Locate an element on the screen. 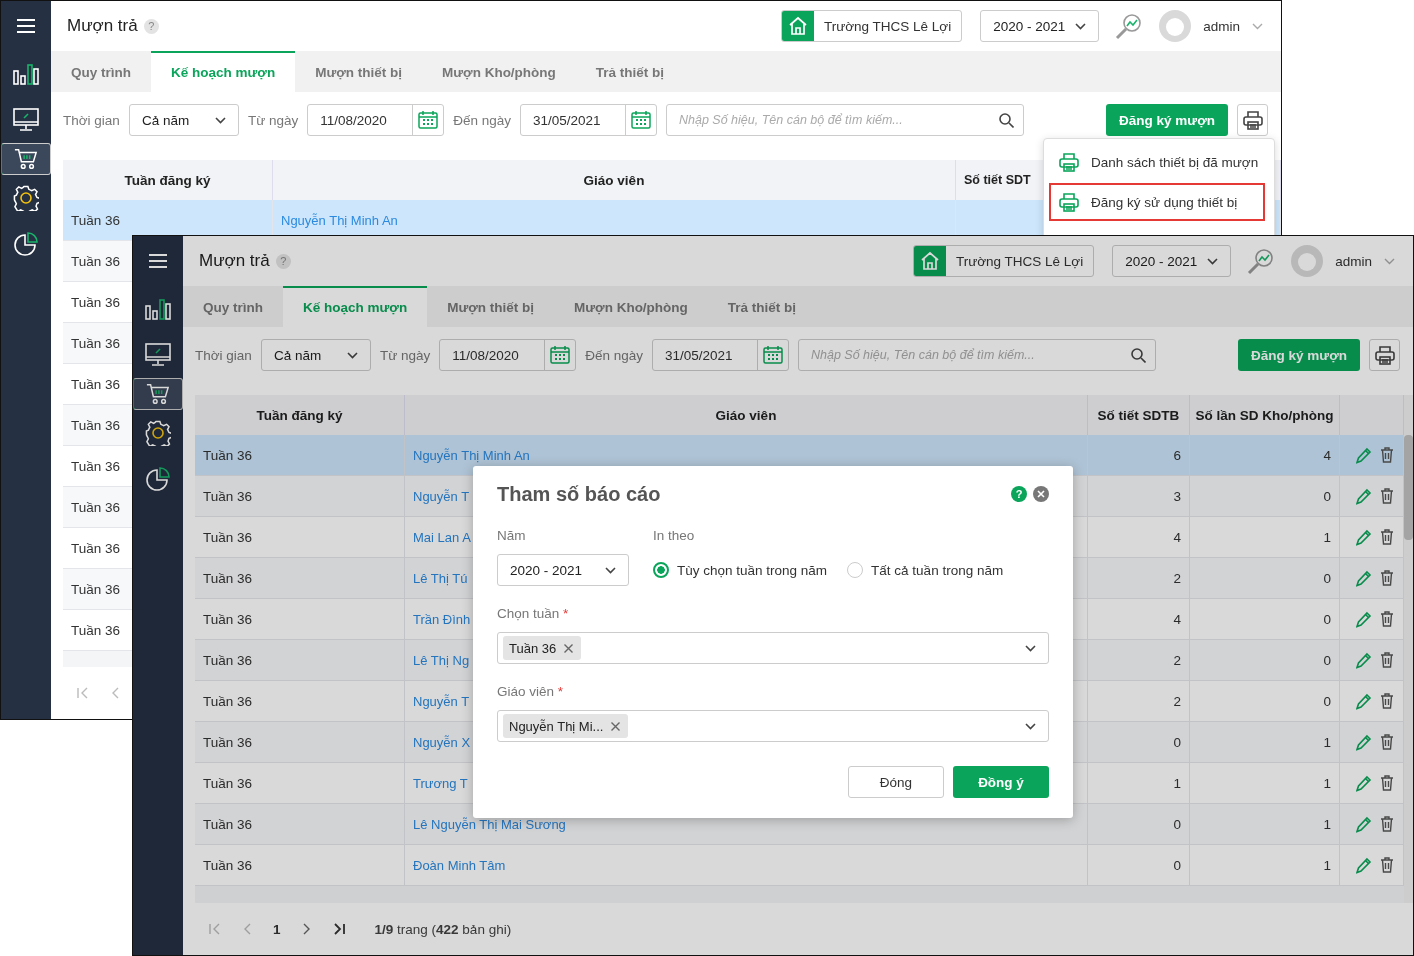 The width and height of the screenshot is (1414, 956). field-label: Giáo viên is located at coordinates (526, 691).